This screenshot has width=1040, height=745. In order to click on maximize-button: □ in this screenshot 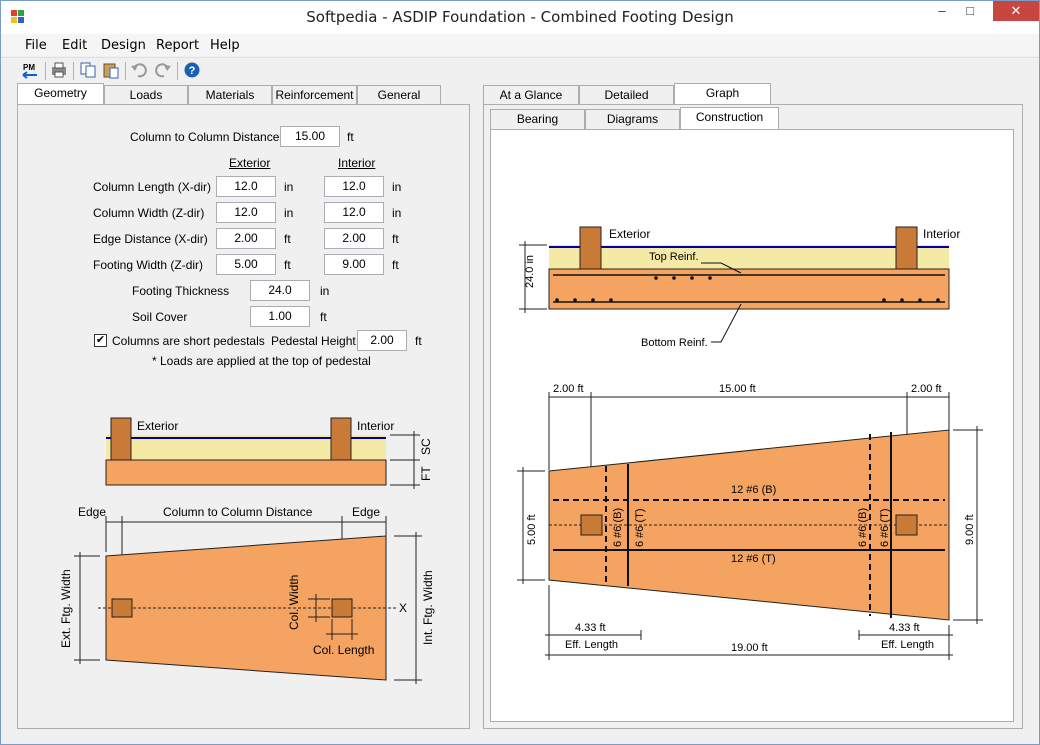, I will do `click(970, 11)`.